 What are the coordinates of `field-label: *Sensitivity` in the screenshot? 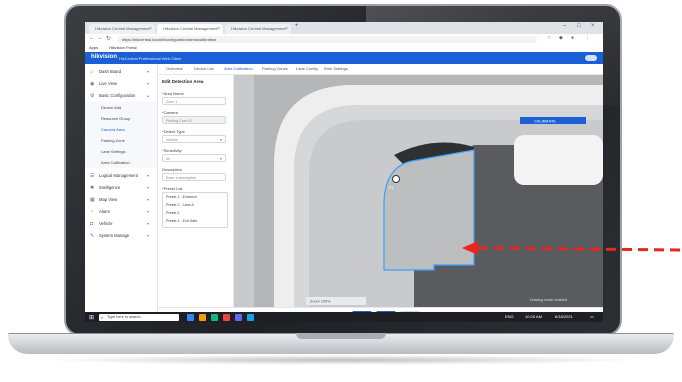 It's located at (172, 150).